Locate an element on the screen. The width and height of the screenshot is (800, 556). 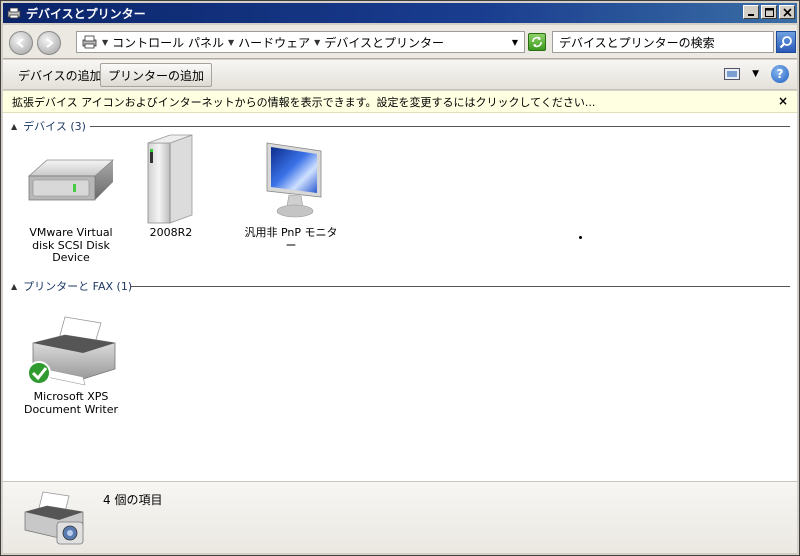
devices-printers-large-icon is located at coordinates (53, 518).